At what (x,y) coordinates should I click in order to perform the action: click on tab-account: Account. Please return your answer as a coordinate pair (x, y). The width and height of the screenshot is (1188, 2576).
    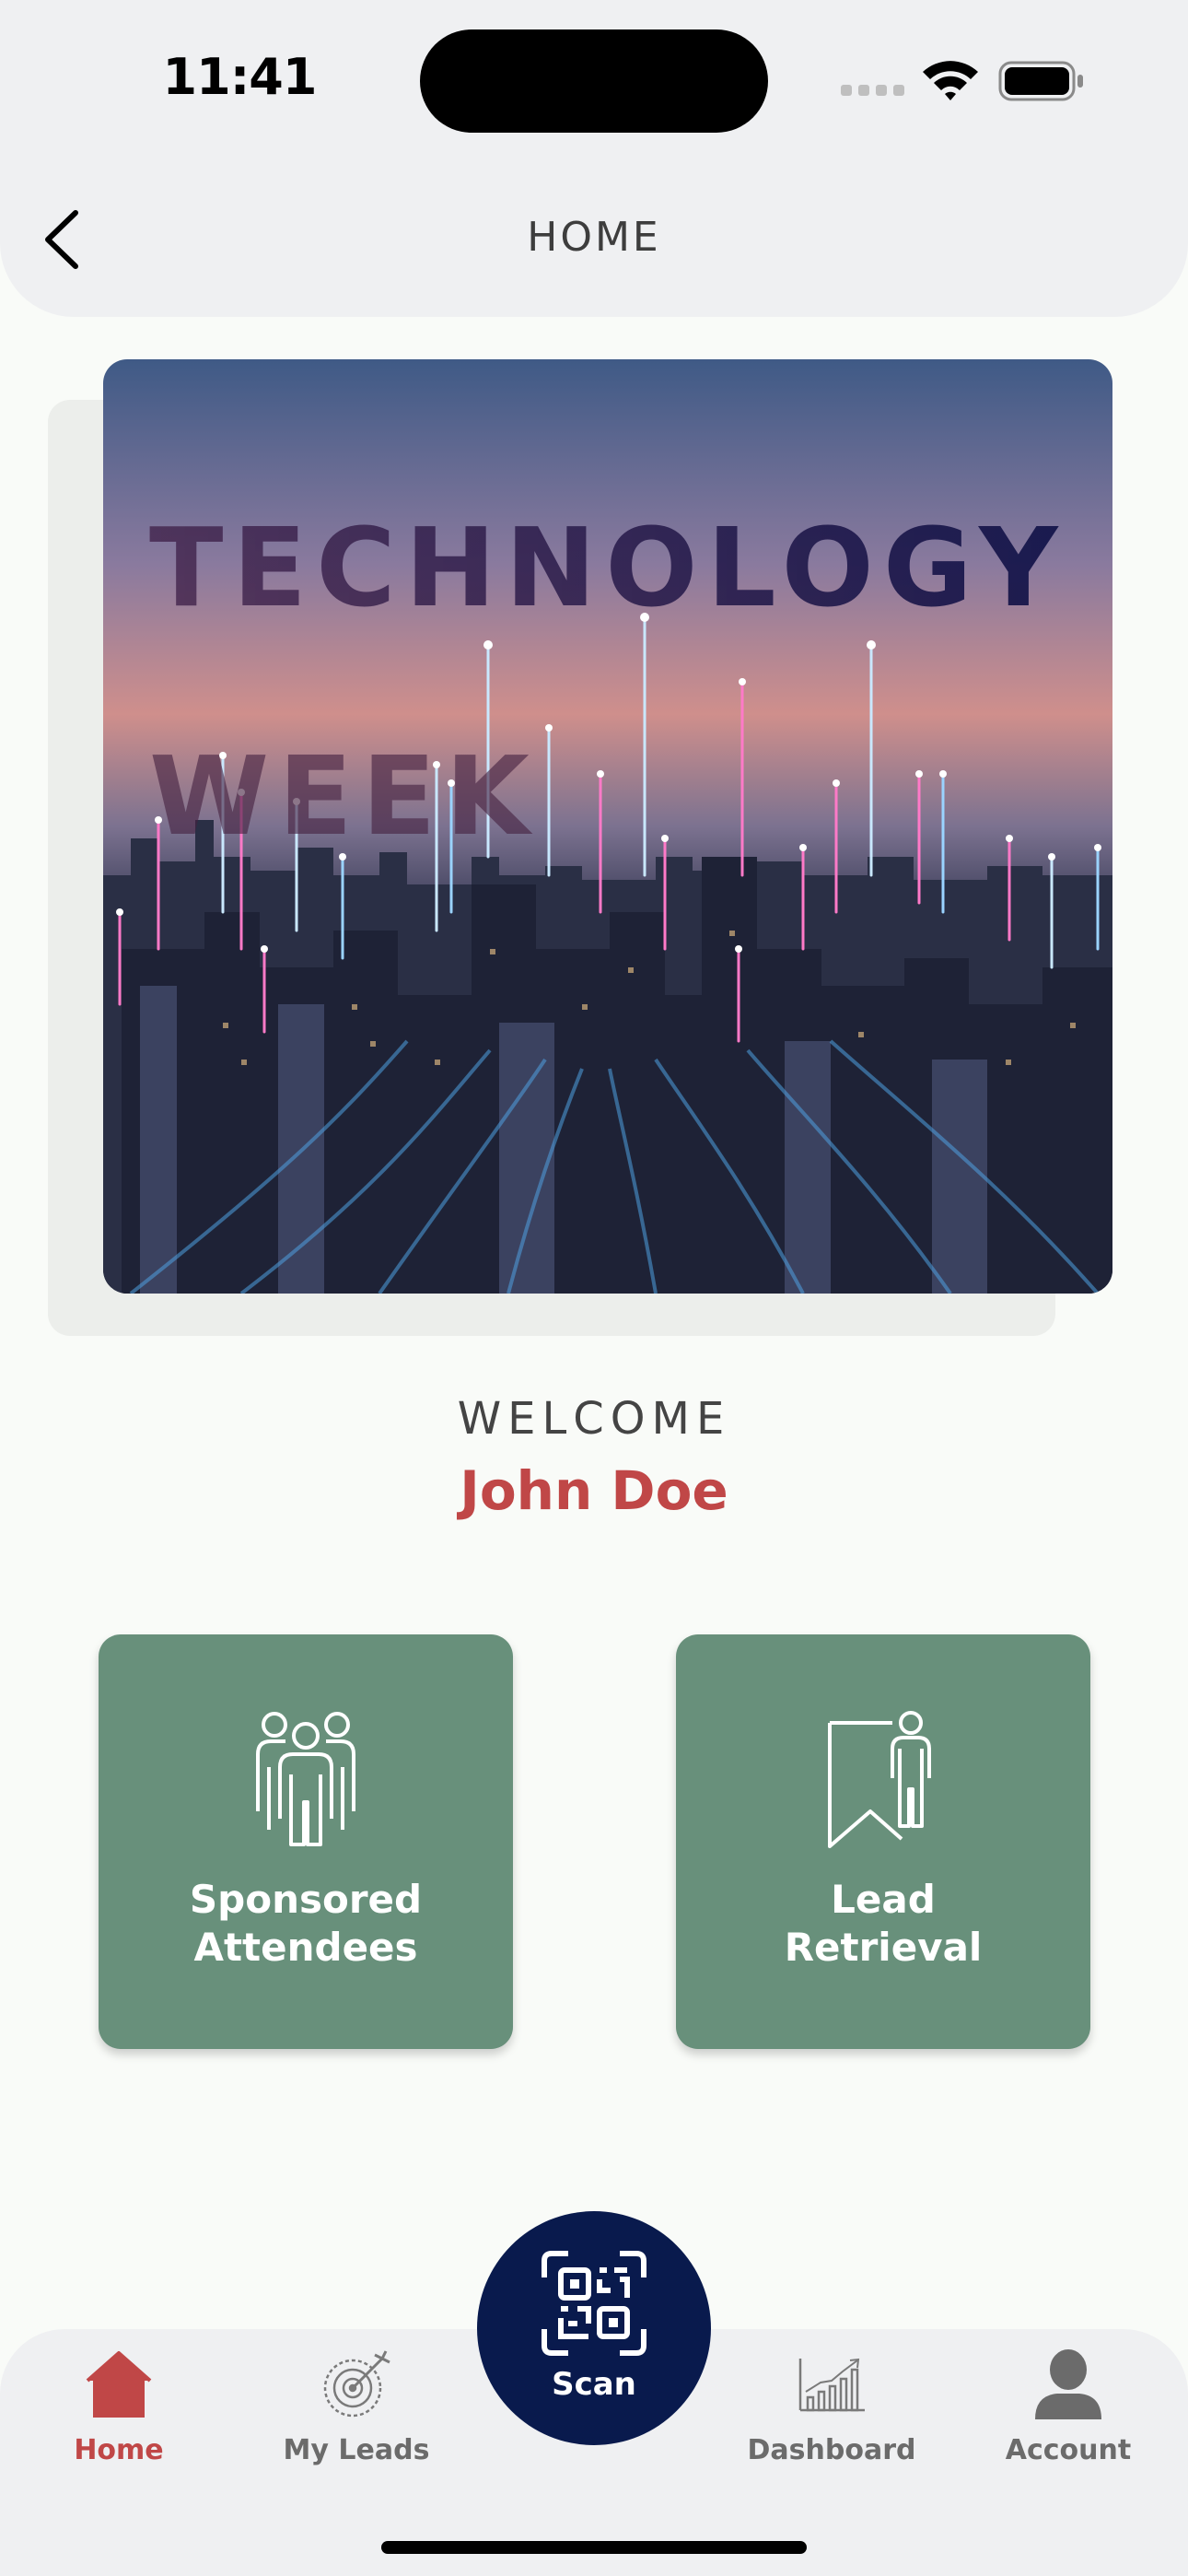
    Looking at the image, I should click on (1068, 2412).